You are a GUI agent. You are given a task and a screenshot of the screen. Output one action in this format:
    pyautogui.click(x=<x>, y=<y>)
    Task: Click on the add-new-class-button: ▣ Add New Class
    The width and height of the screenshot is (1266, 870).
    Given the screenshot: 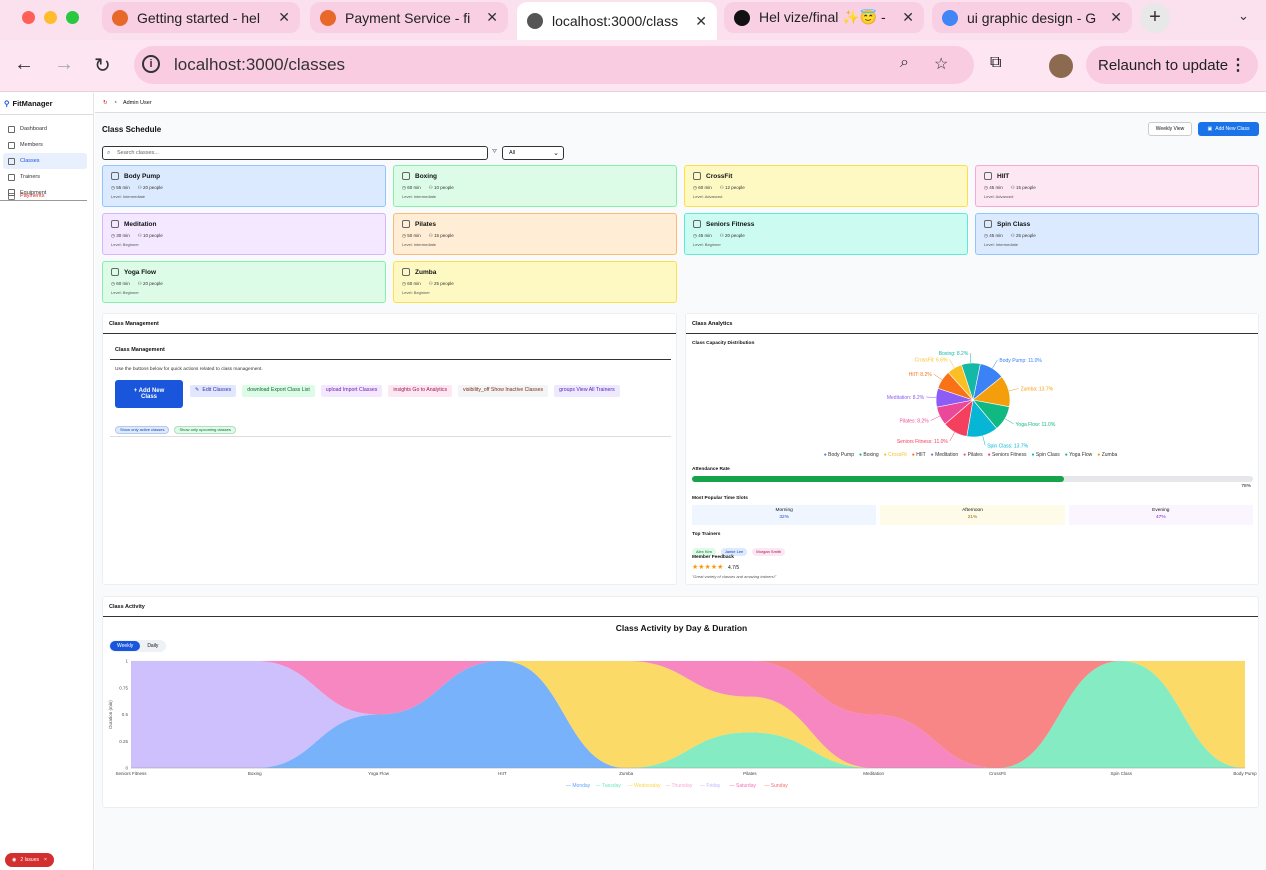 What is the action you would take?
    pyautogui.click(x=1228, y=129)
    